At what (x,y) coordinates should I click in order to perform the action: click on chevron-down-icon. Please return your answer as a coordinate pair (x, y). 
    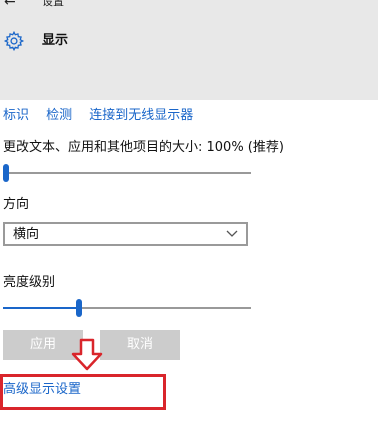
    Looking at the image, I should click on (232, 233).